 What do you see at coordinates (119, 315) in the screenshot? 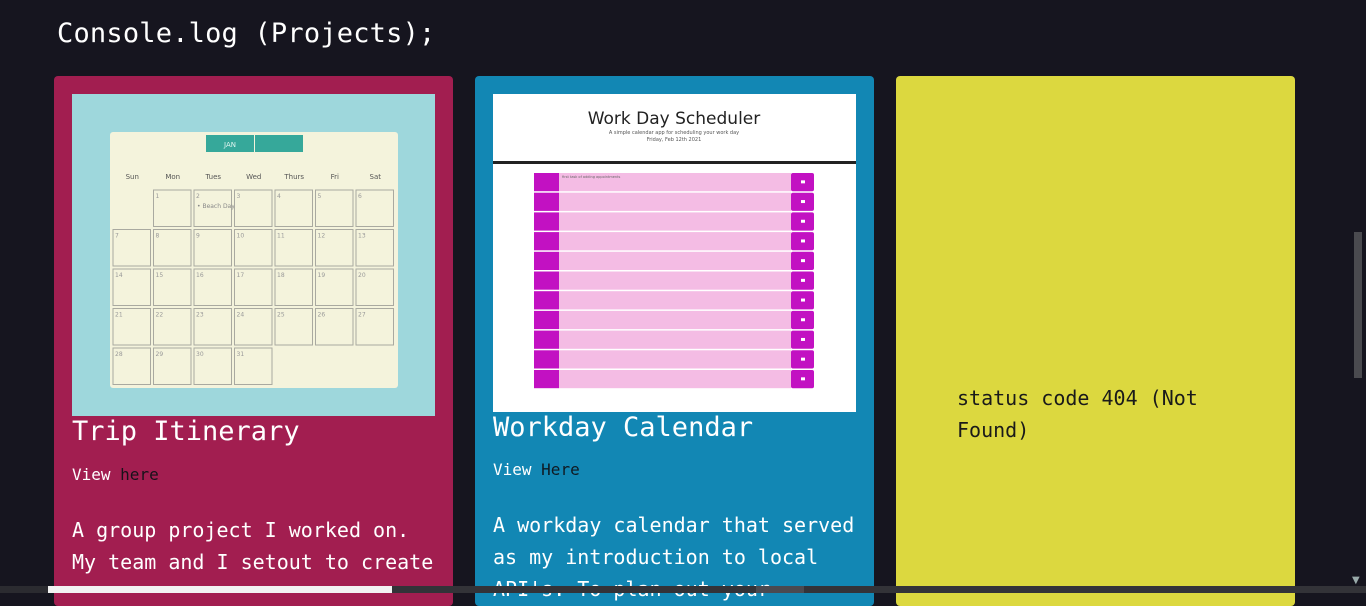
I see `calendar-day-number: 21` at bounding box center [119, 315].